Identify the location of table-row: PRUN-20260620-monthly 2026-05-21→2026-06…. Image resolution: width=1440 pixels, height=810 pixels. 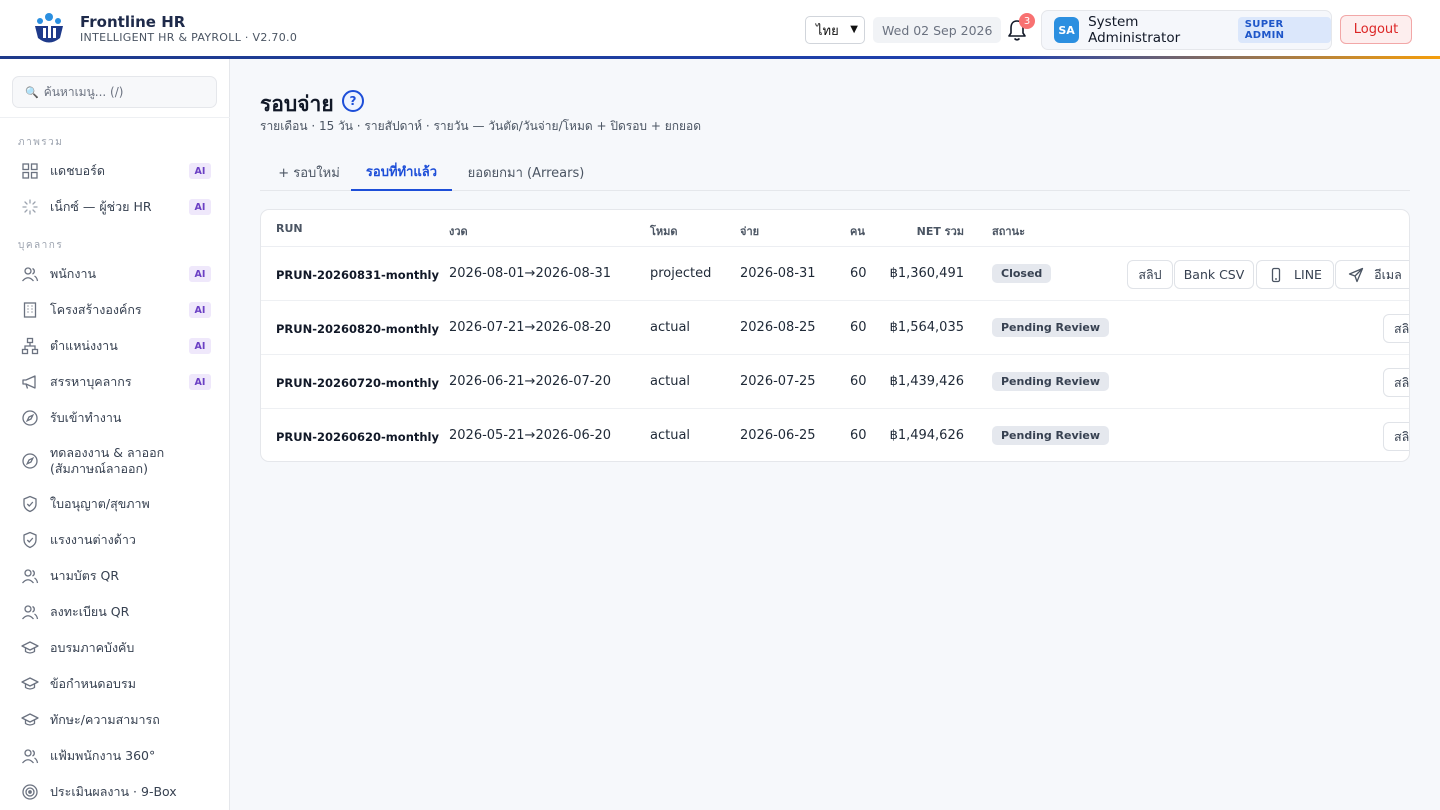
(835, 435).